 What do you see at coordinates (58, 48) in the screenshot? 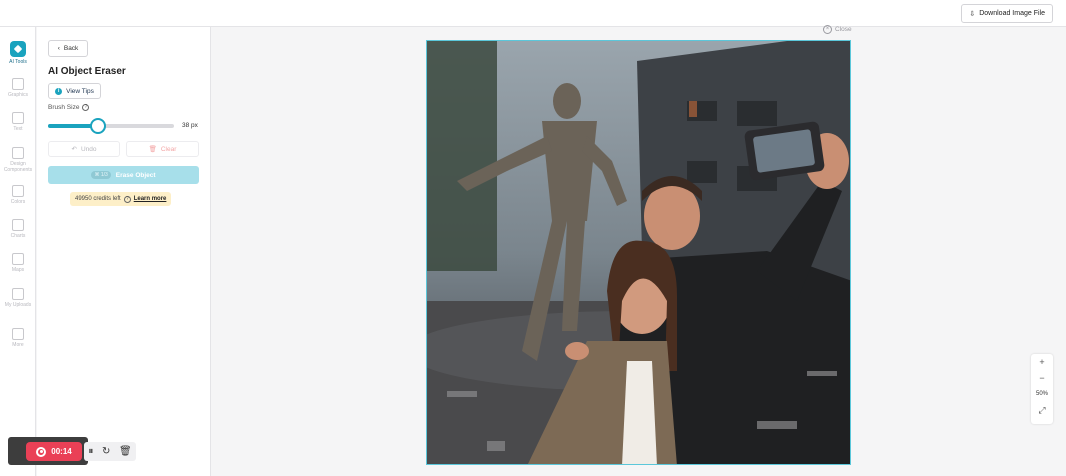
I see `chevron-left-icon: ‹` at bounding box center [58, 48].